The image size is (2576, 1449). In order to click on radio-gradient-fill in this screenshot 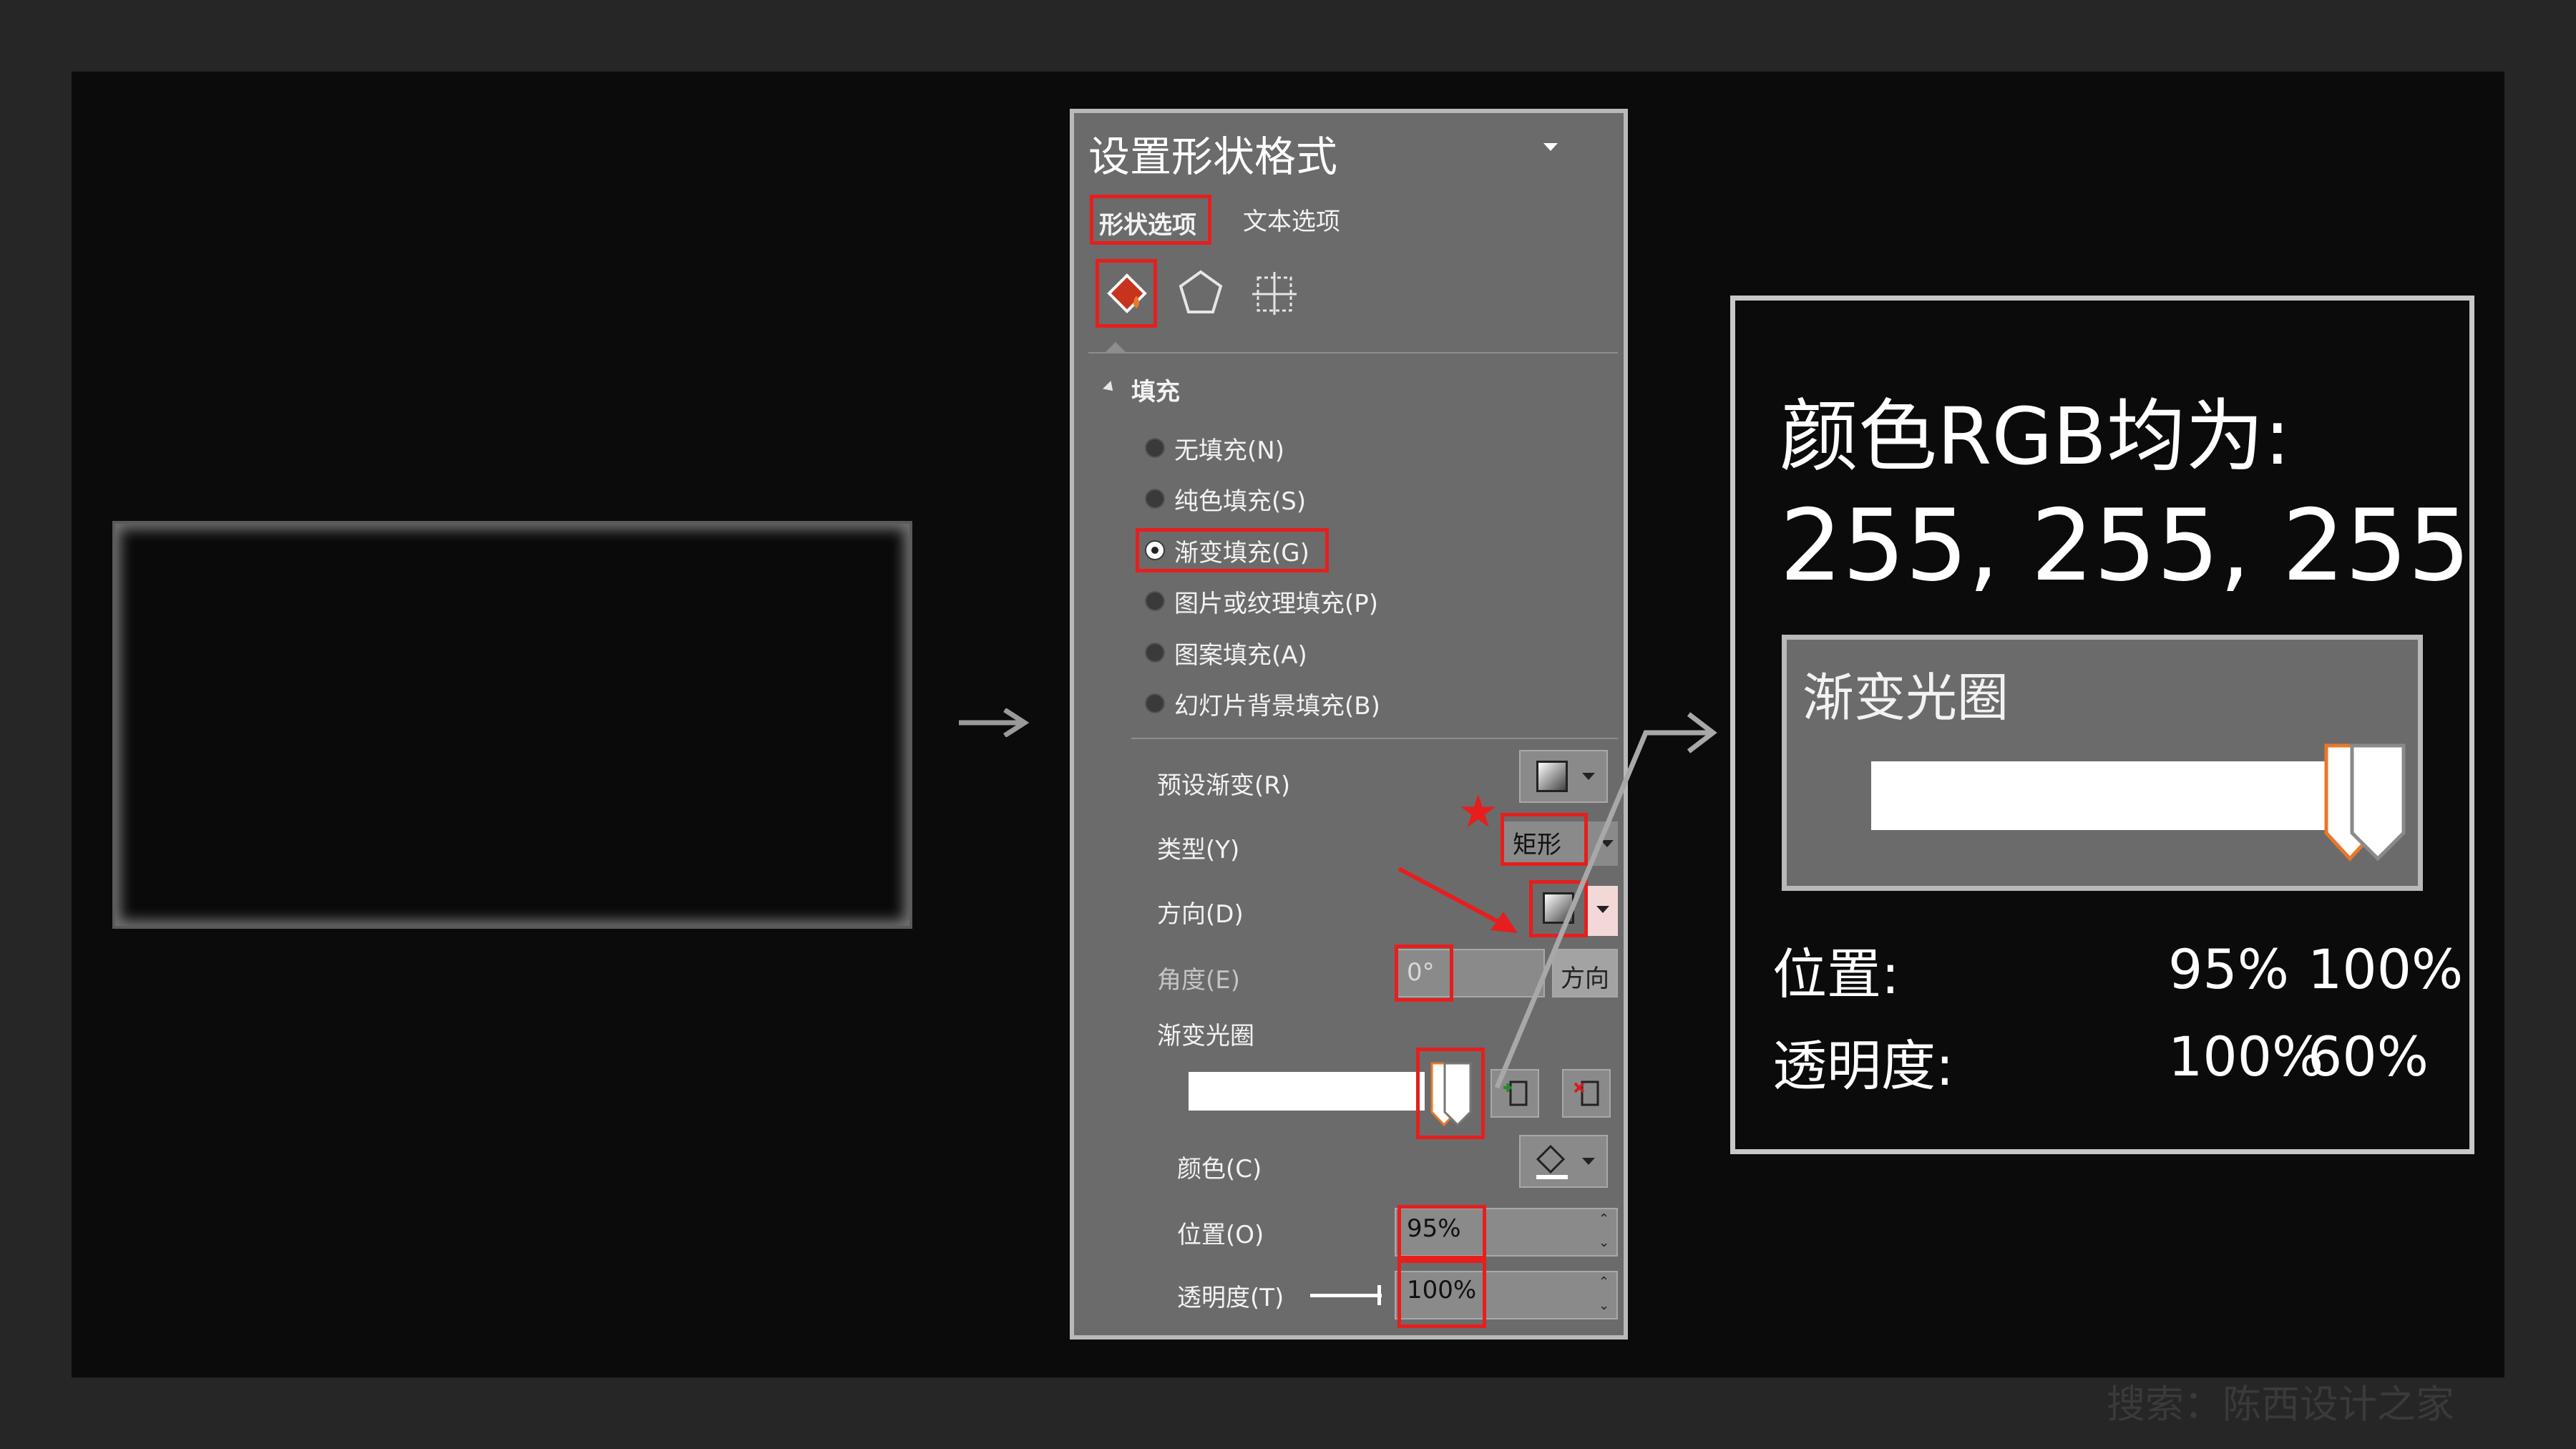, I will do `click(1155, 550)`.